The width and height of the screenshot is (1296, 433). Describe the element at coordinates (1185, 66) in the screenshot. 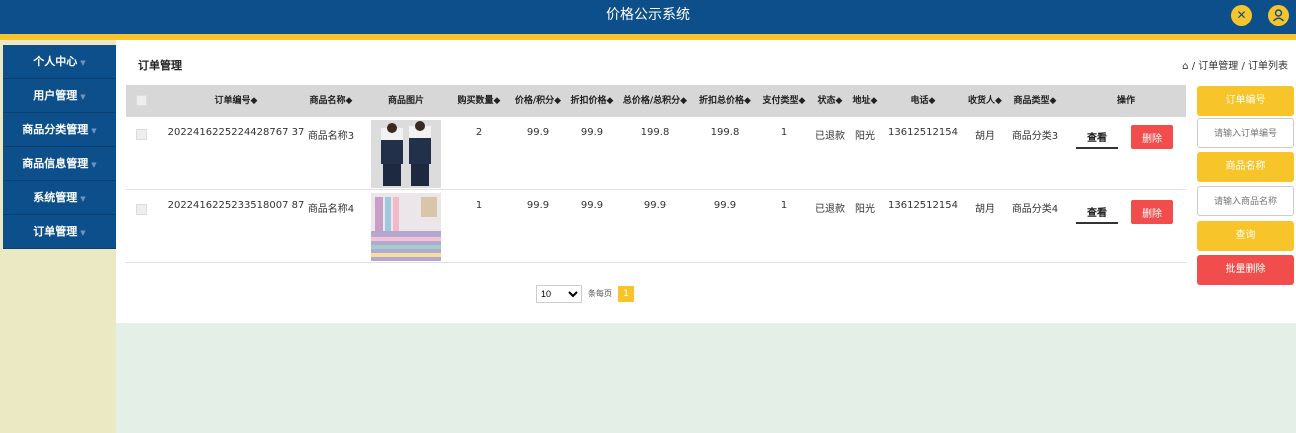

I see `home-icon: ⌂` at that location.